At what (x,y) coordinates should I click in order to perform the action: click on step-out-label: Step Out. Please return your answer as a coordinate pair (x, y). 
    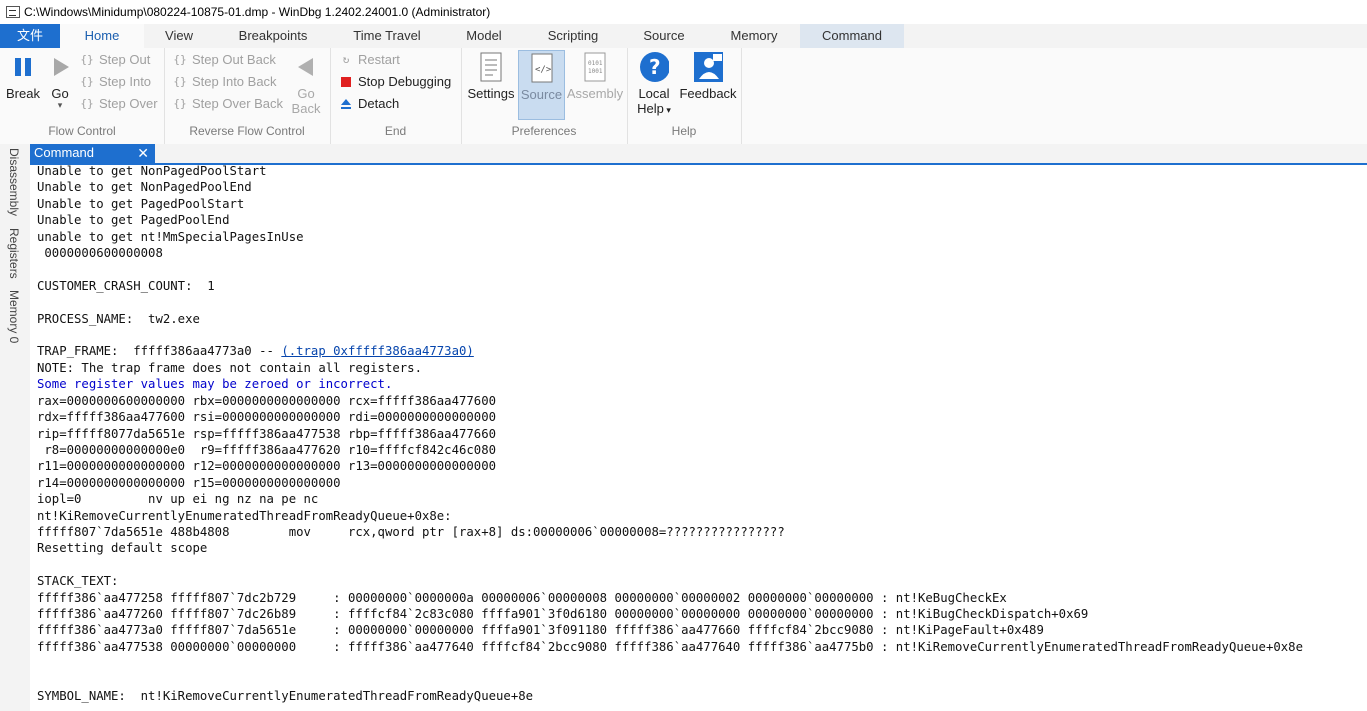
    Looking at the image, I should click on (125, 59).